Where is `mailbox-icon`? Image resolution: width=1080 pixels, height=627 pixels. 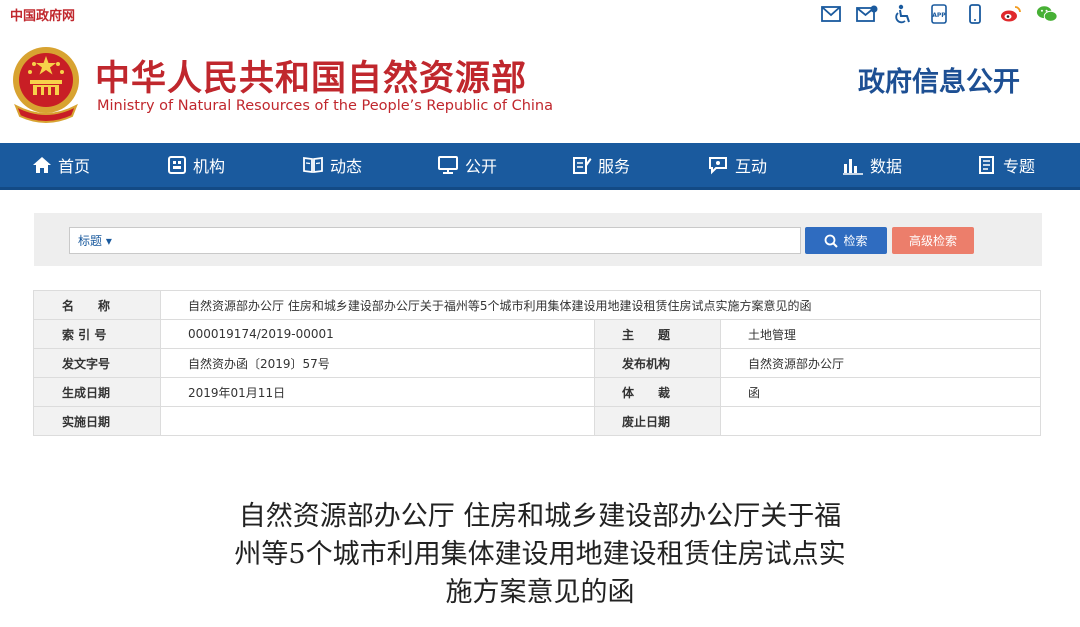
mailbox-icon is located at coordinates (867, 14).